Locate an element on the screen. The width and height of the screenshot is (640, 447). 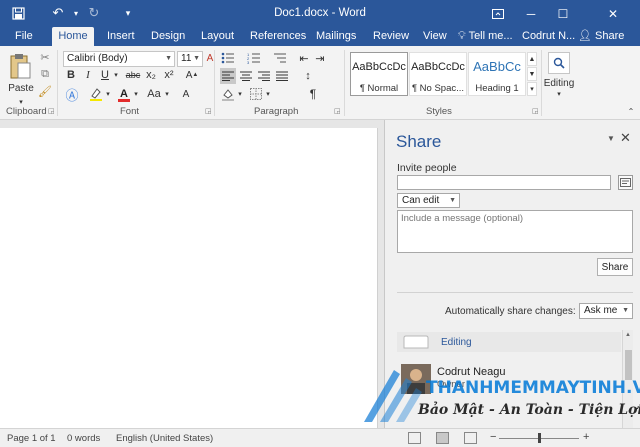
minimize-button: ─ is located at coordinates (531, 13).